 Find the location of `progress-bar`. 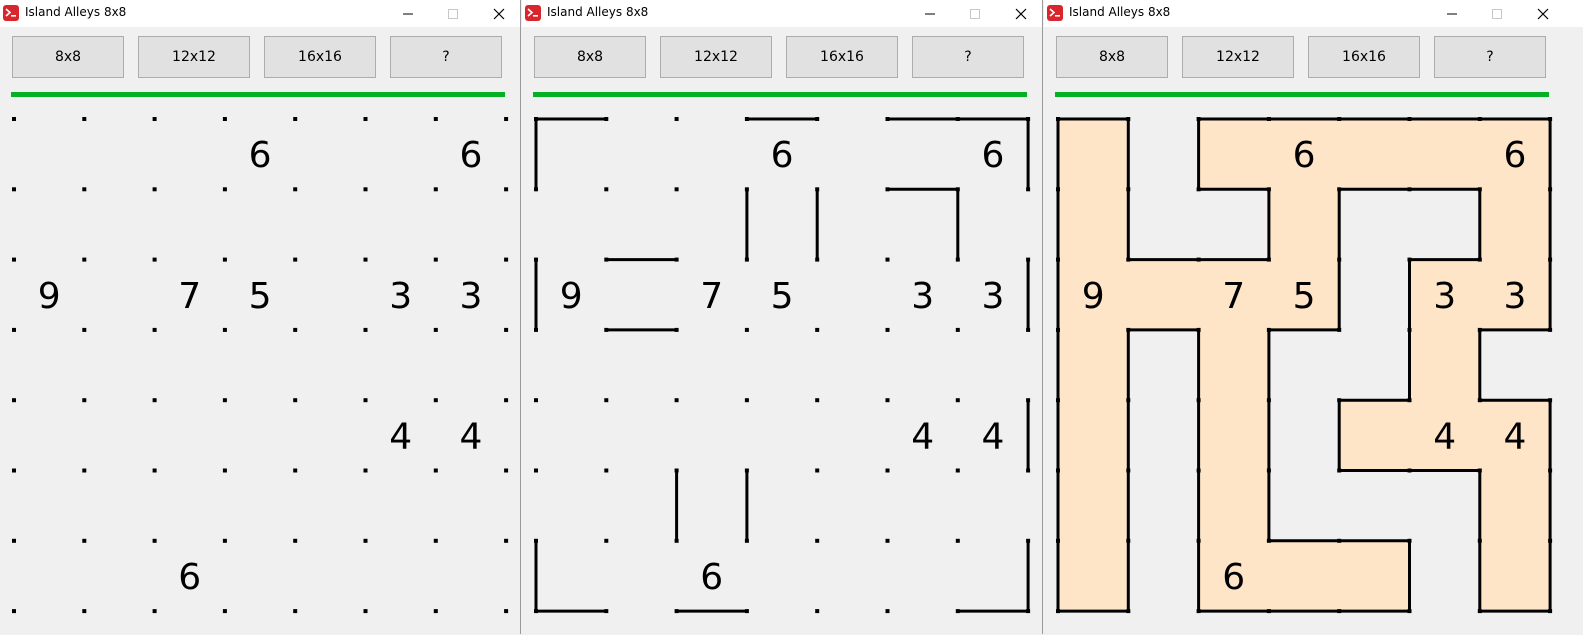

progress-bar is located at coordinates (258, 94).